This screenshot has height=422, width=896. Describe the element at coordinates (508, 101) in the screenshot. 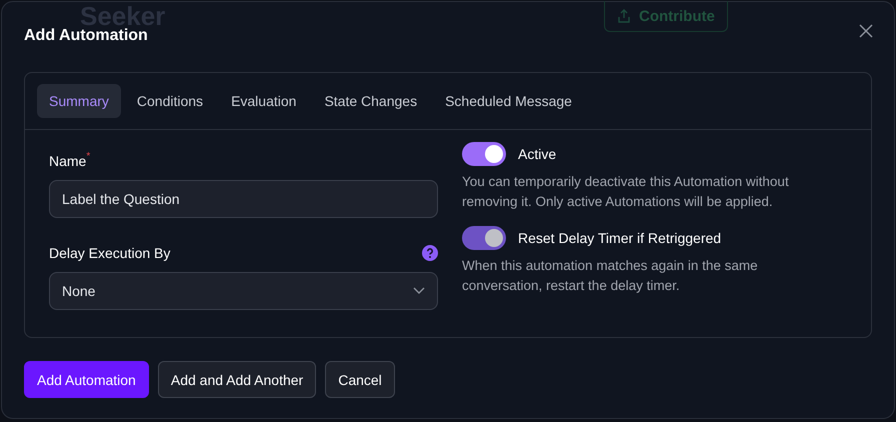

I see `tab: Scheduled Message` at that location.